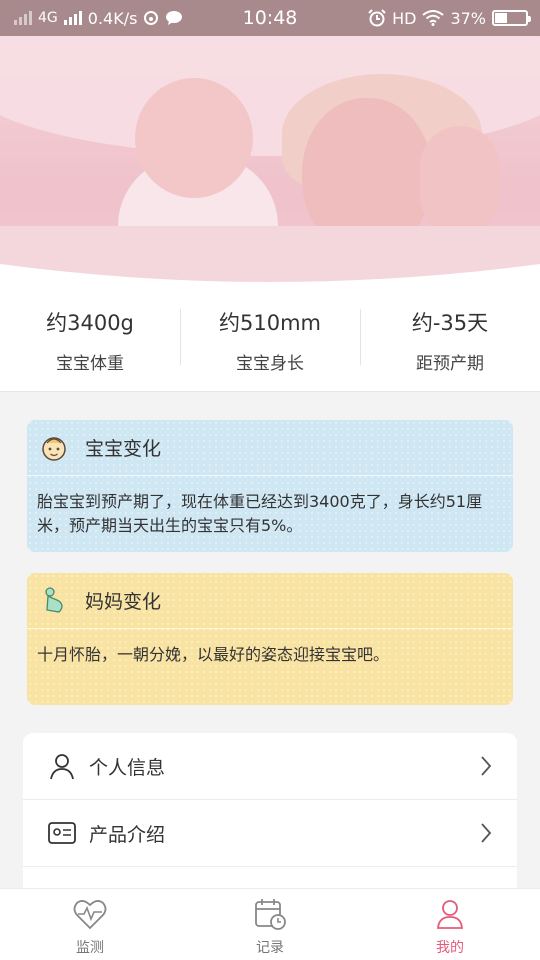 Image resolution: width=540 pixels, height=960 pixels. I want to click on menu-item-personal-info: 个人信息, so click(270, 766).